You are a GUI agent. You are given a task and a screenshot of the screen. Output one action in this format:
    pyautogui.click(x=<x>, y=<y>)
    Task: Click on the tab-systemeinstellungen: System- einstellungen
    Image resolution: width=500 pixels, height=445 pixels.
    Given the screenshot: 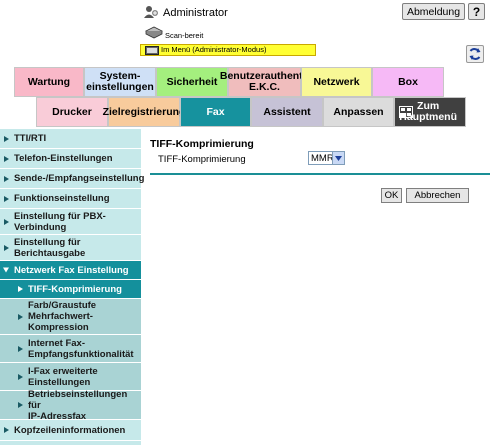 What is the action you would take?
    pyautogui.click(x=120, y=82)
    